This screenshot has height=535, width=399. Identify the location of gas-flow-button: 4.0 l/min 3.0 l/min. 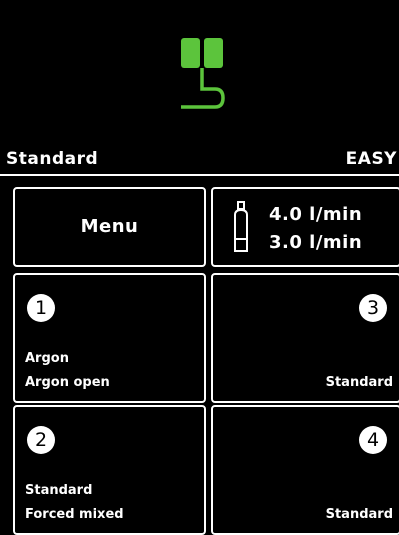
(305, 227).